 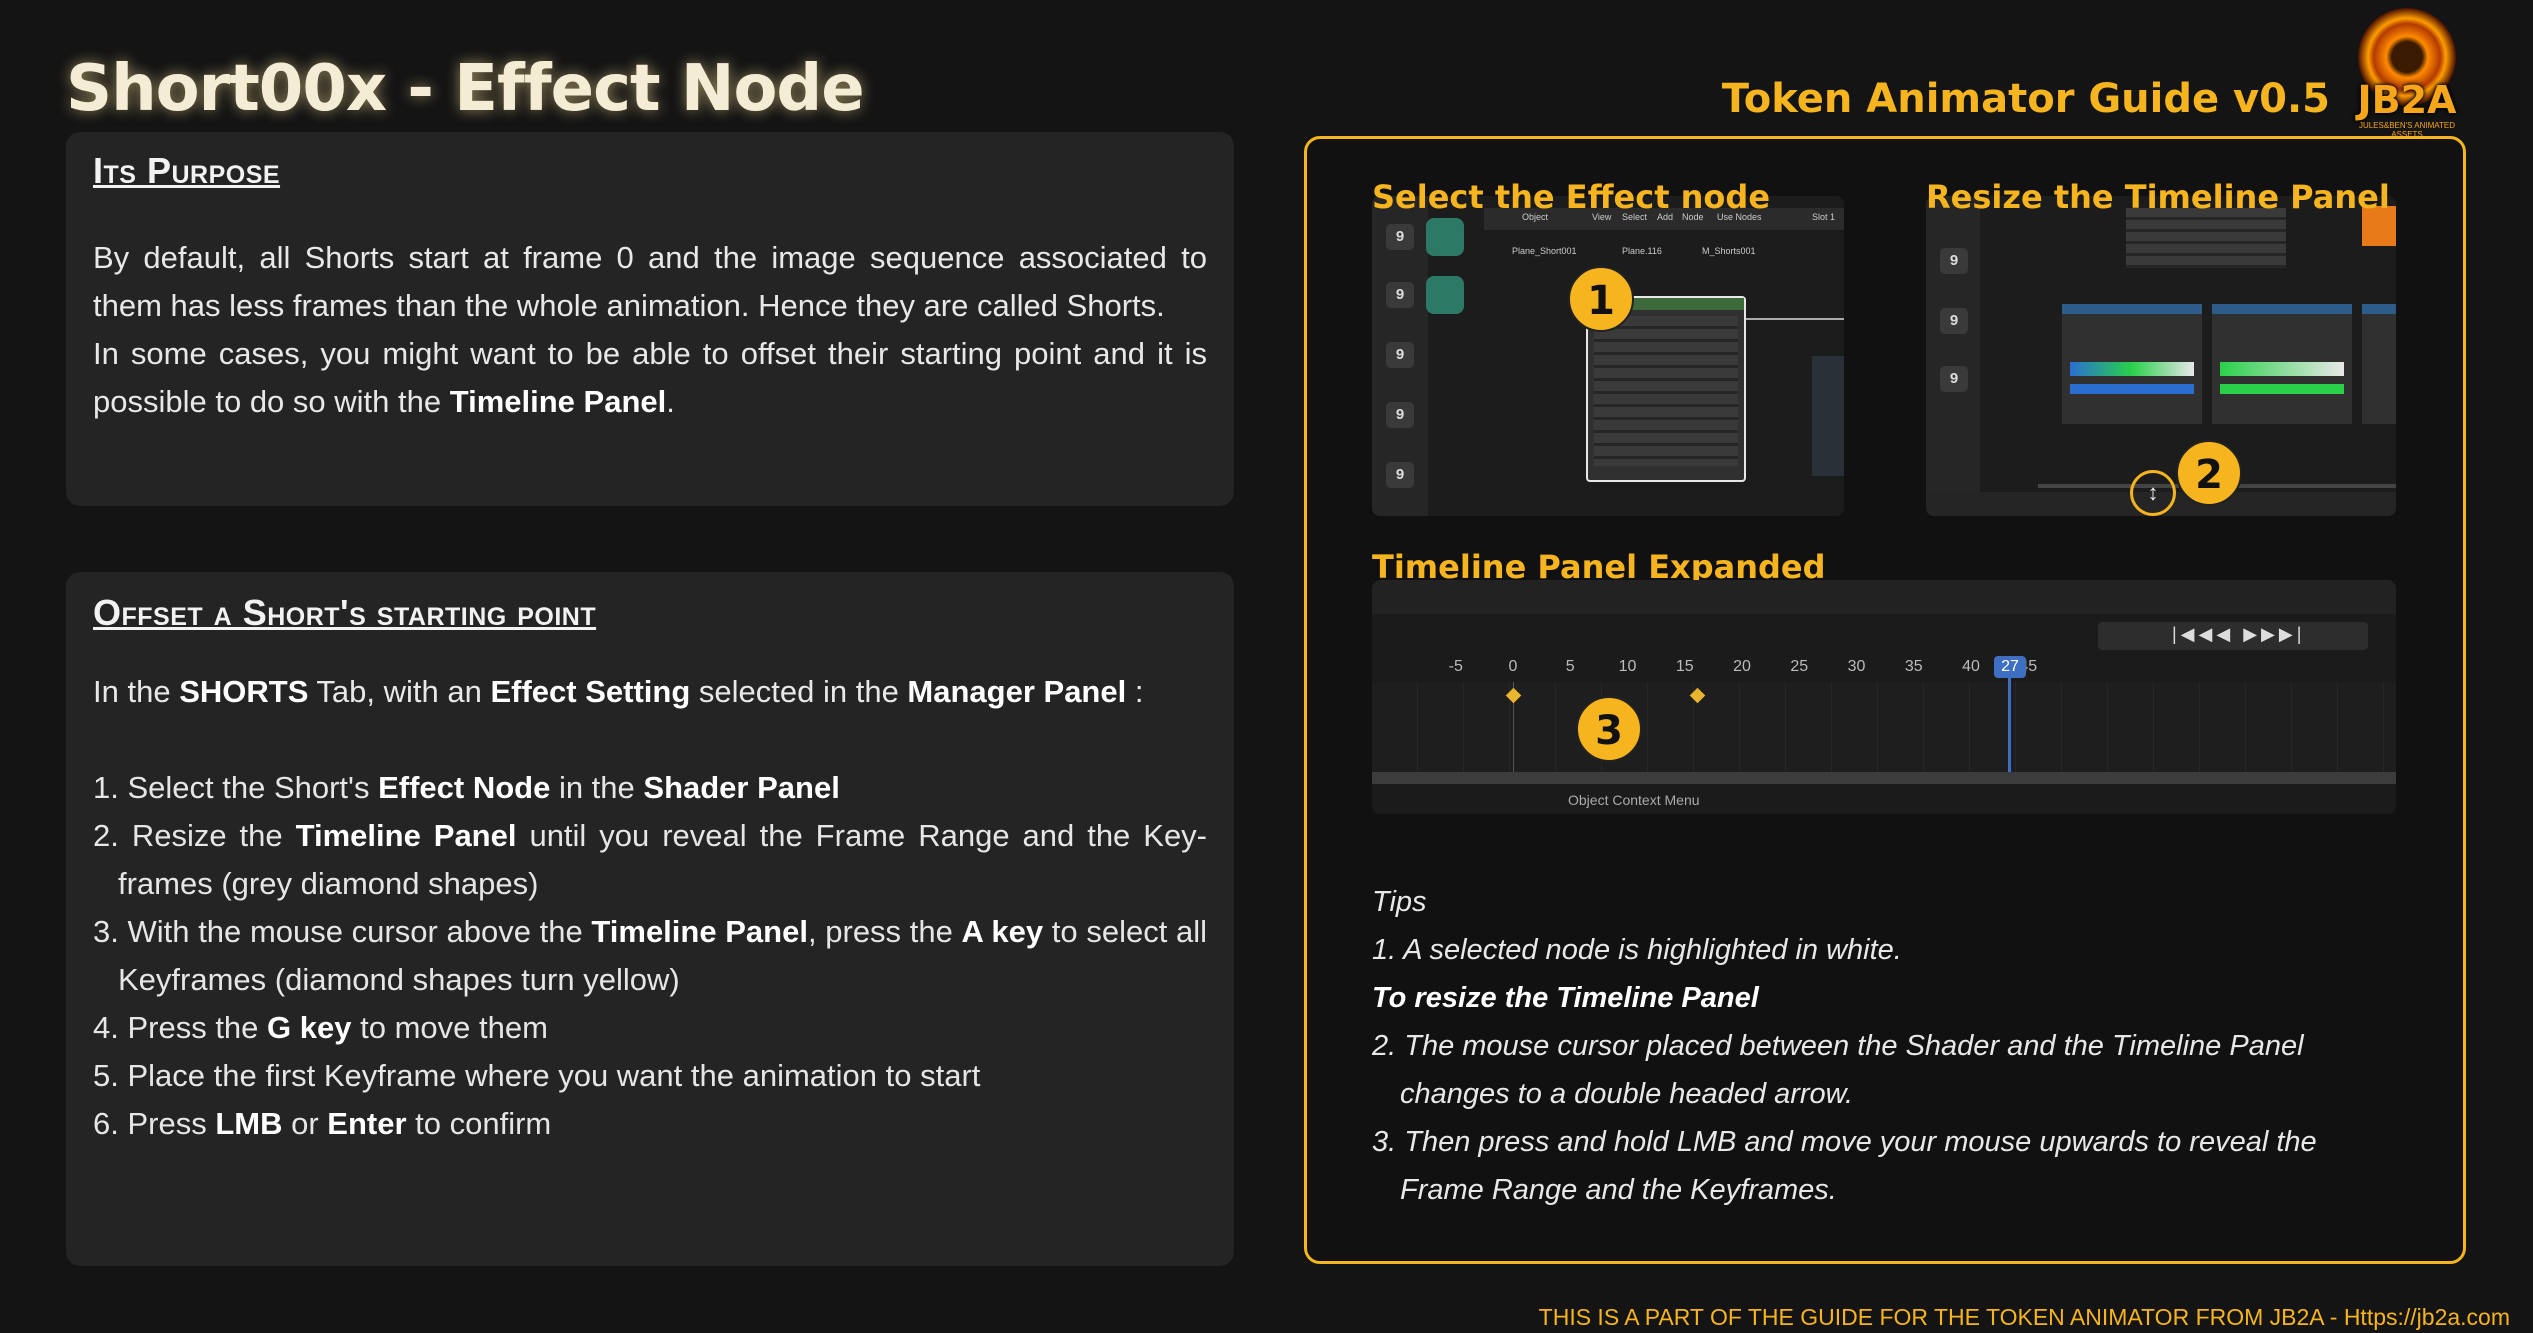 I want to click on offset-heading: Offset a Short's starting point, so click(x=345, y=612).